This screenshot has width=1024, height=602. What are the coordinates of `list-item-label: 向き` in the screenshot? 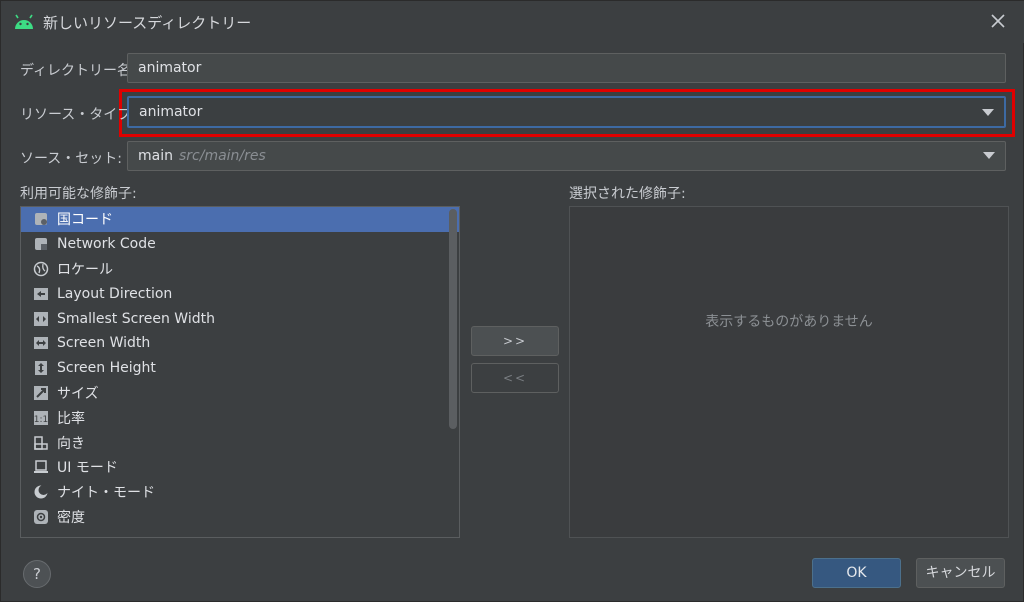 It's located at (71, 443).